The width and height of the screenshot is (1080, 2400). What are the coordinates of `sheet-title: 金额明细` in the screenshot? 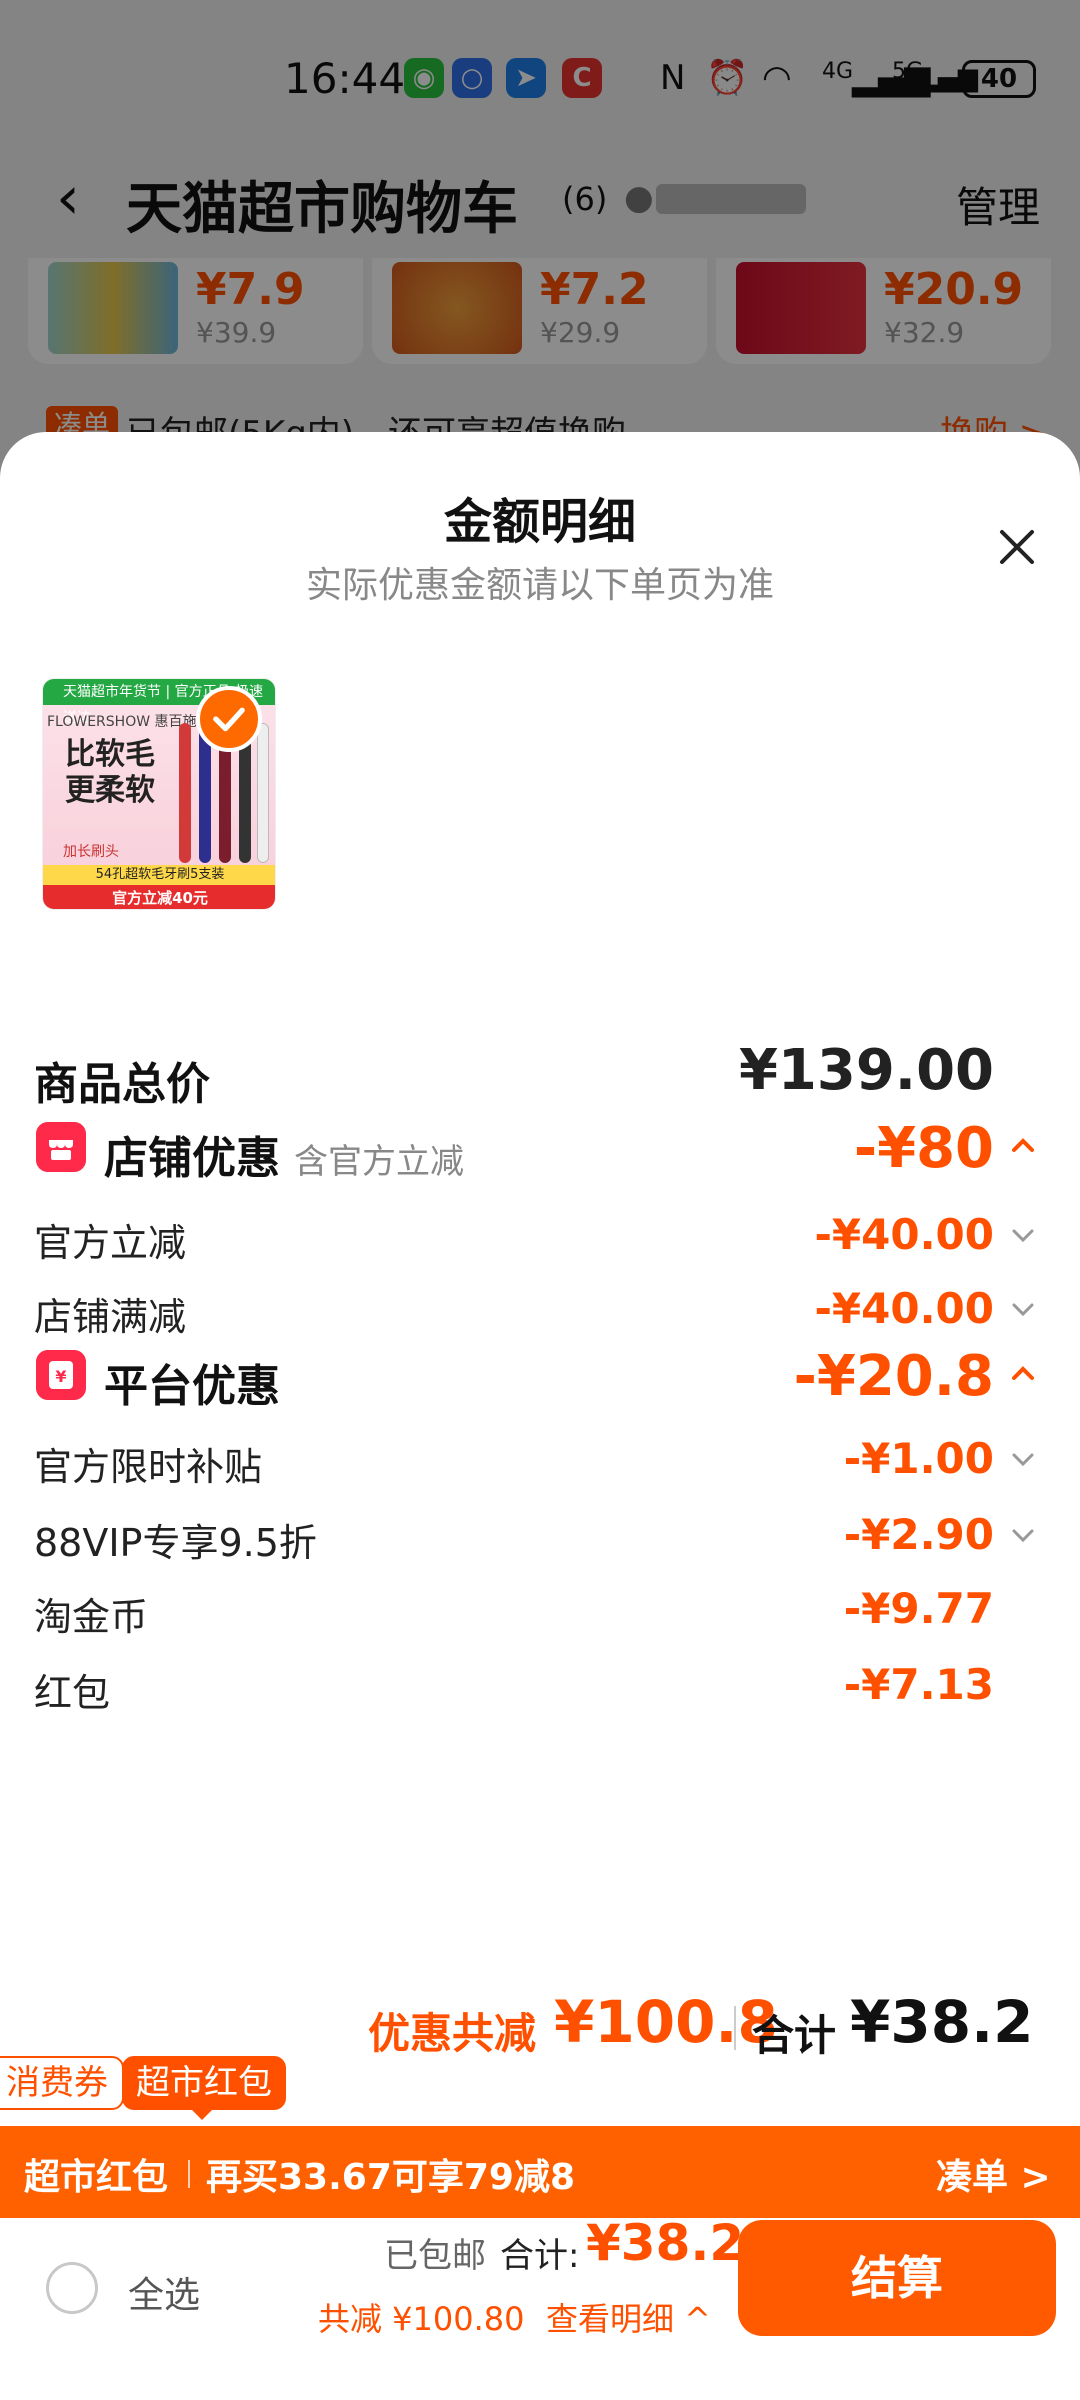 It's located at (539, 522).